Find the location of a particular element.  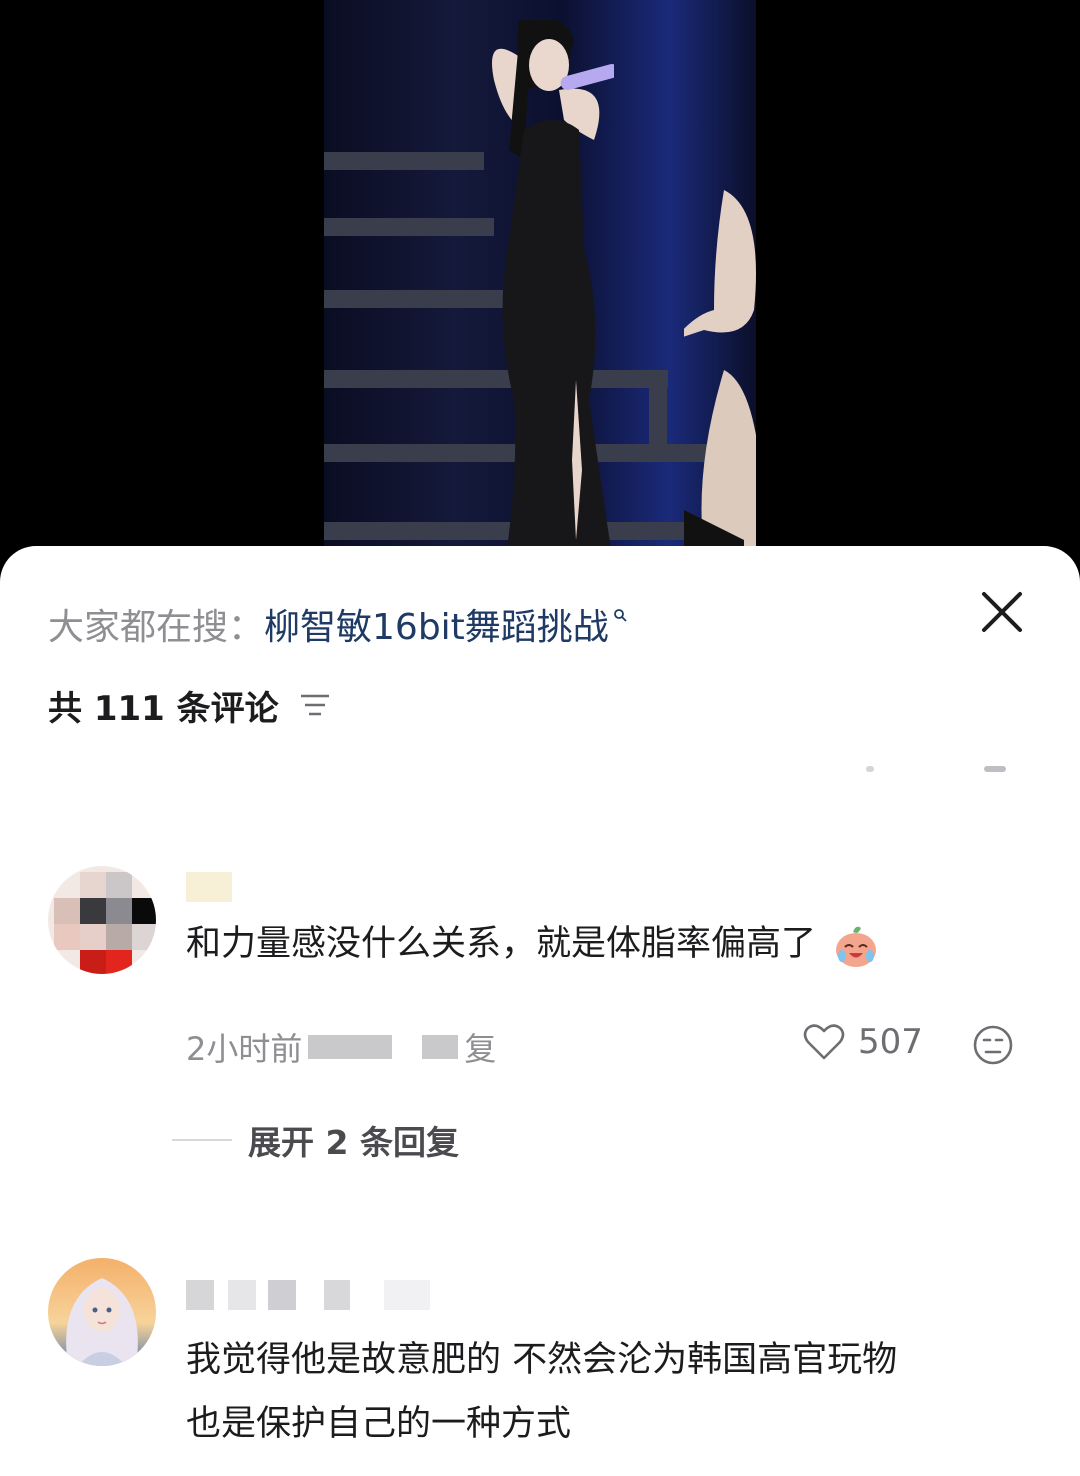

comment-count-header: 共 111 条评论 is located at coordinates (189, 705).